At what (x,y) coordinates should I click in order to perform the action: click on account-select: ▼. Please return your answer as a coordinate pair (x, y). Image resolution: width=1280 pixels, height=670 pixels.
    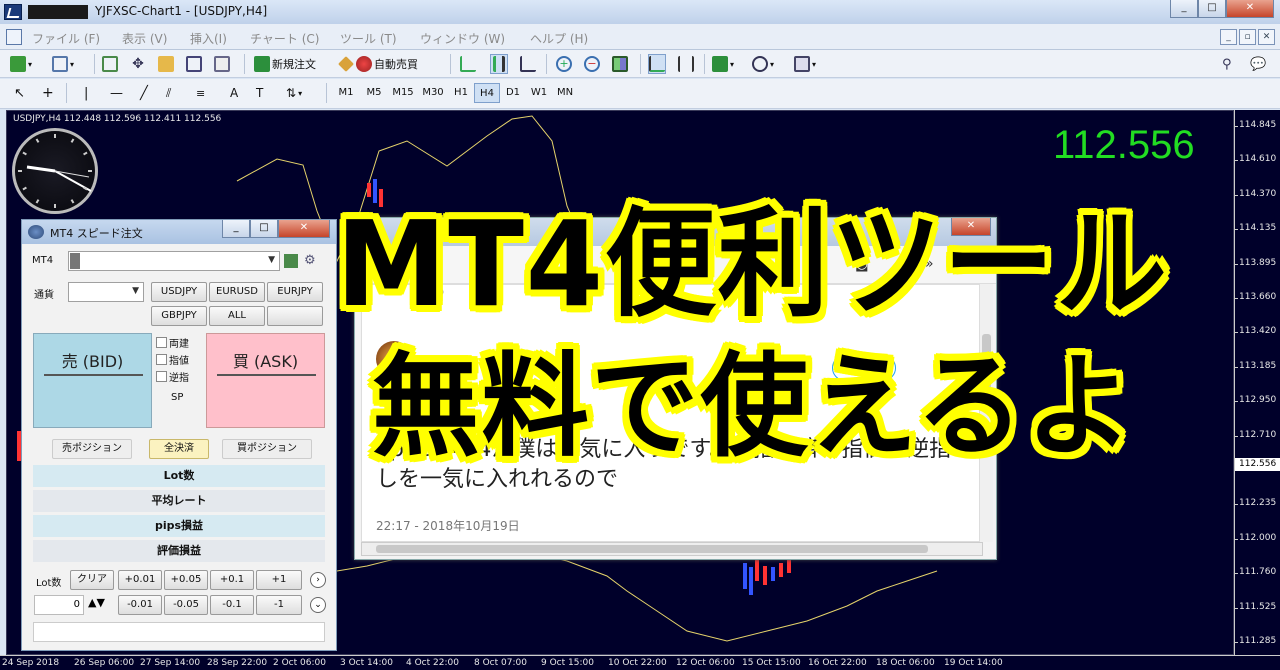
    Looking at the image, I should click on (174, 261).